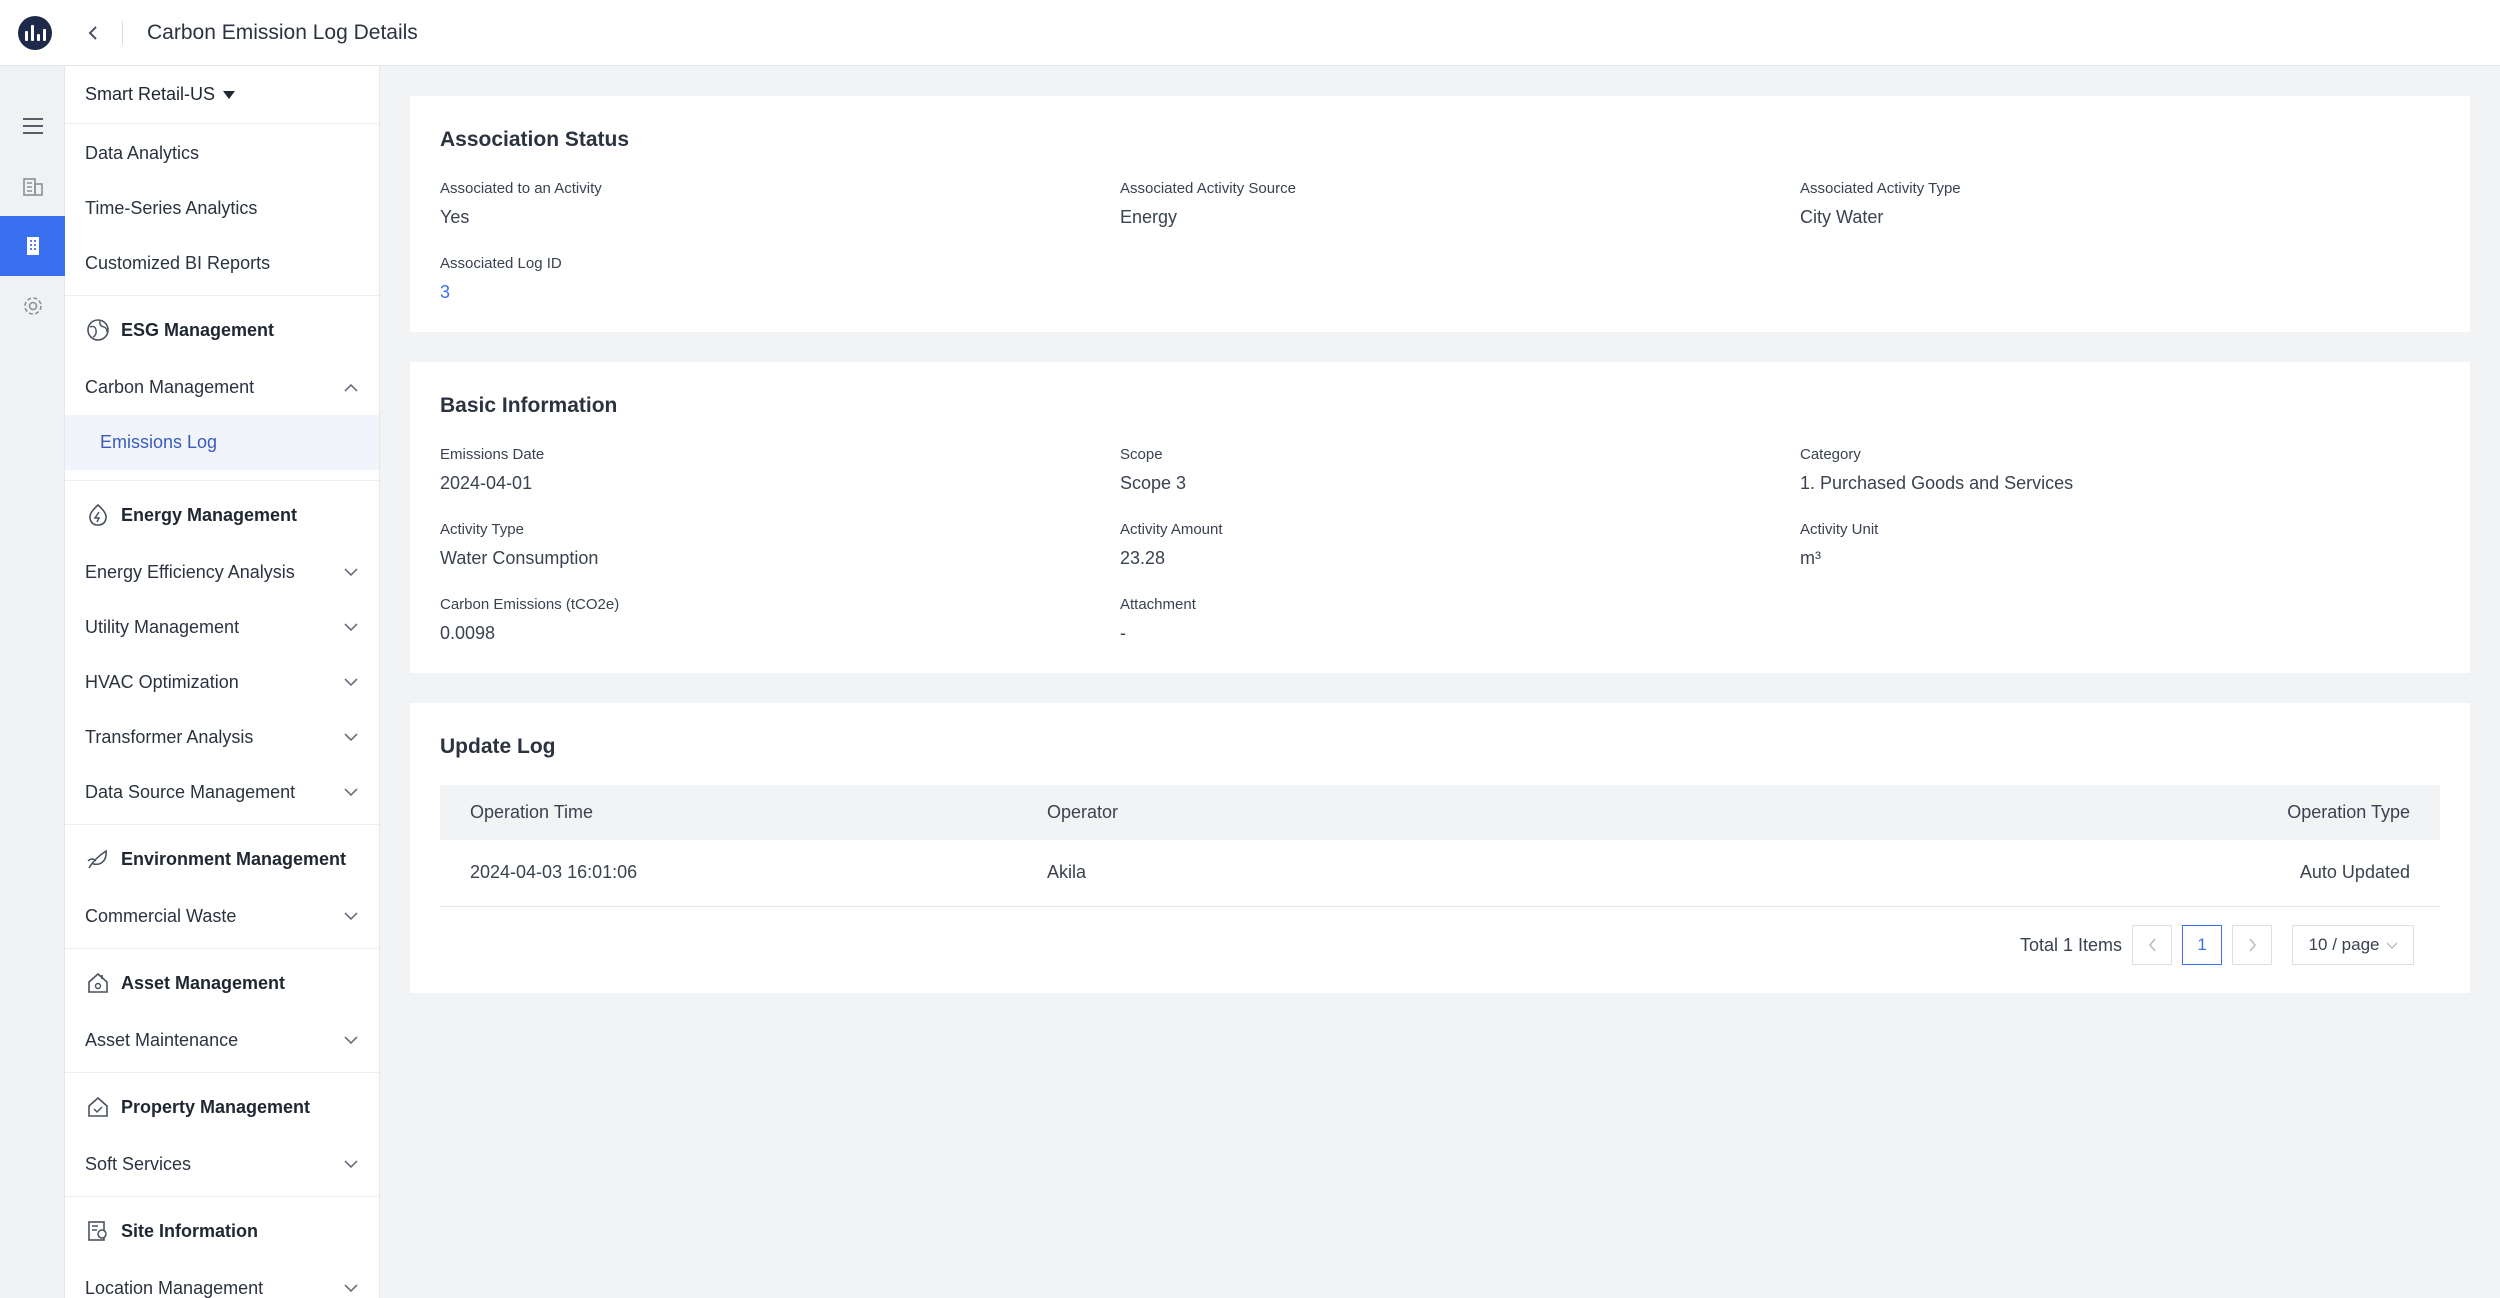  Describe the element at coordinates (98, 1107) in the screenshot. I see `property-icon` at that location.